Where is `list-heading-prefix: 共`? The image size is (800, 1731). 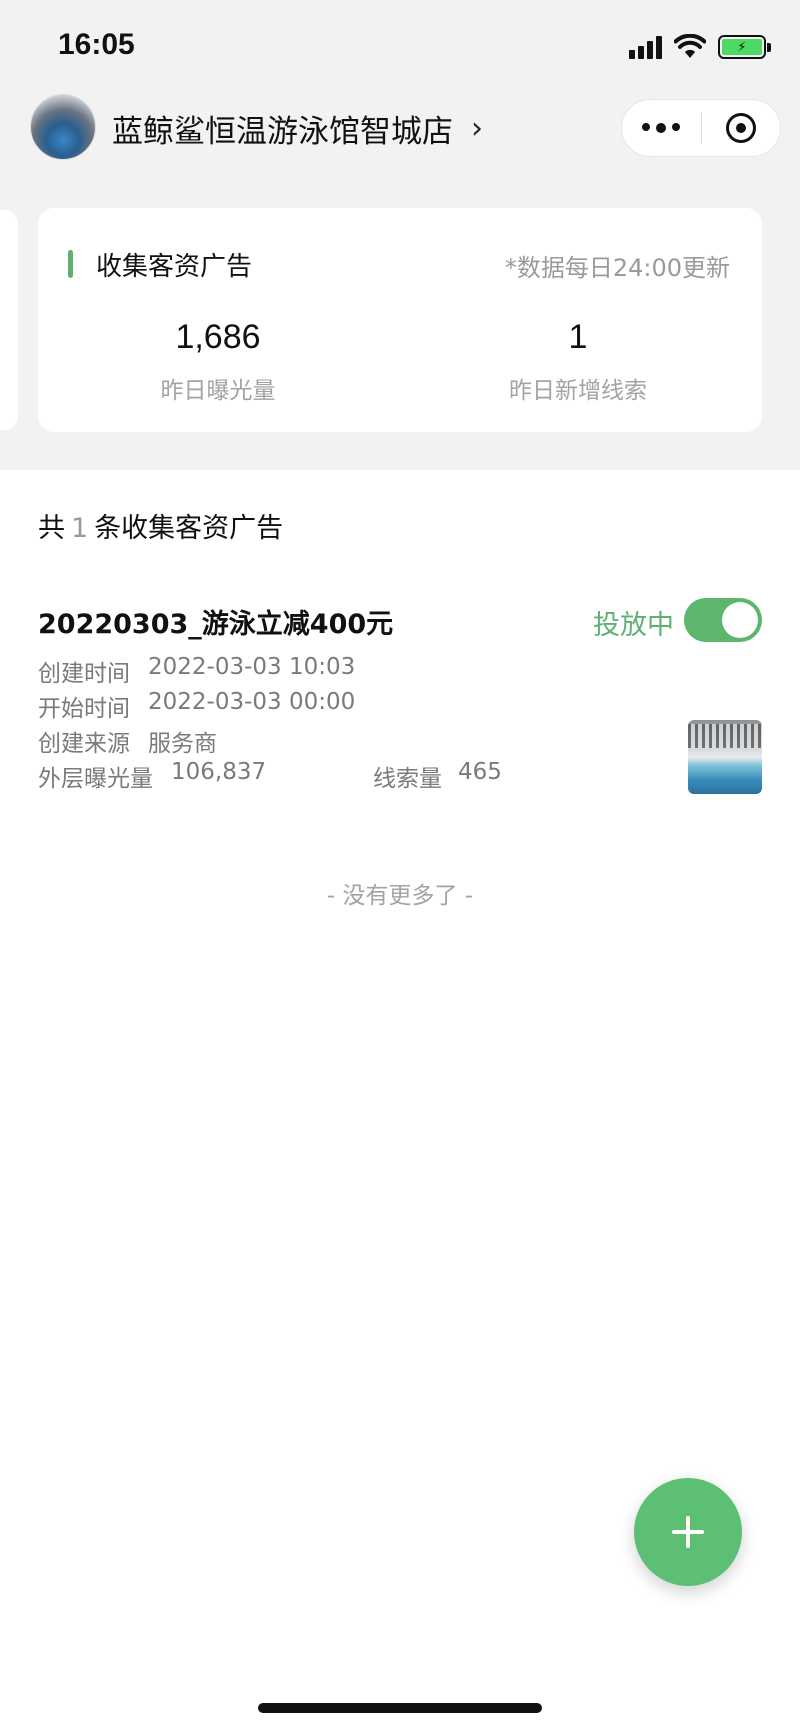
list-heading-prefix: 共 is located at coordinates (51, 528).